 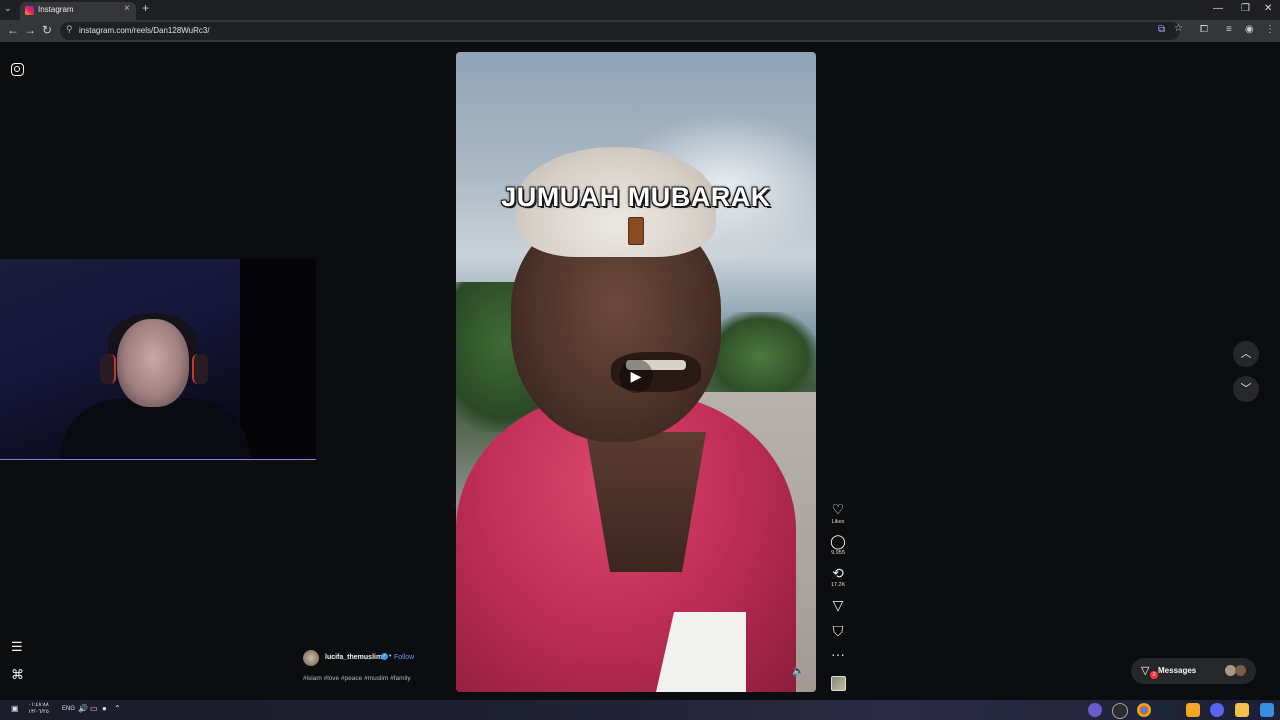 I want to click on browser-menu-icon: ⋮, so click(x=1270, y=29).